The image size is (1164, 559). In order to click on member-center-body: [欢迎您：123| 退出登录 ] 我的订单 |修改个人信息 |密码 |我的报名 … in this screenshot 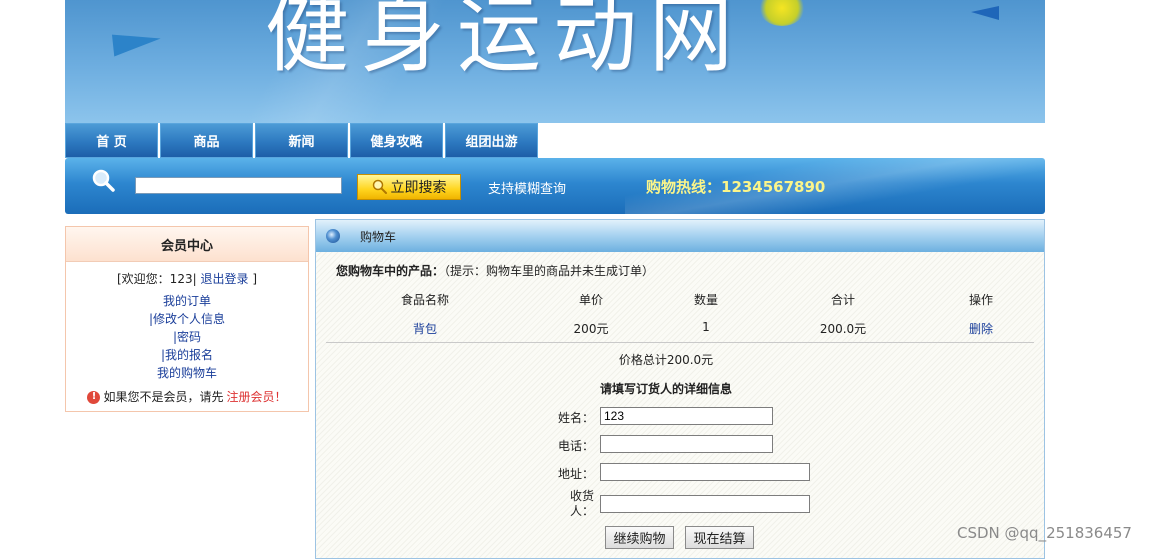, I will do `click(187, 334)`.